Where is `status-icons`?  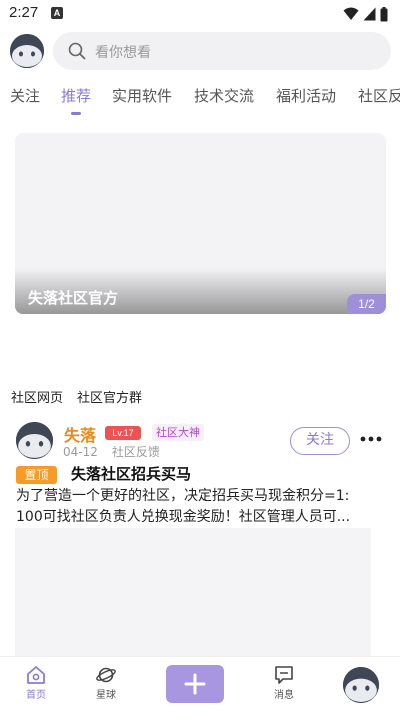
status-icons is located at coordinates (365, 14).